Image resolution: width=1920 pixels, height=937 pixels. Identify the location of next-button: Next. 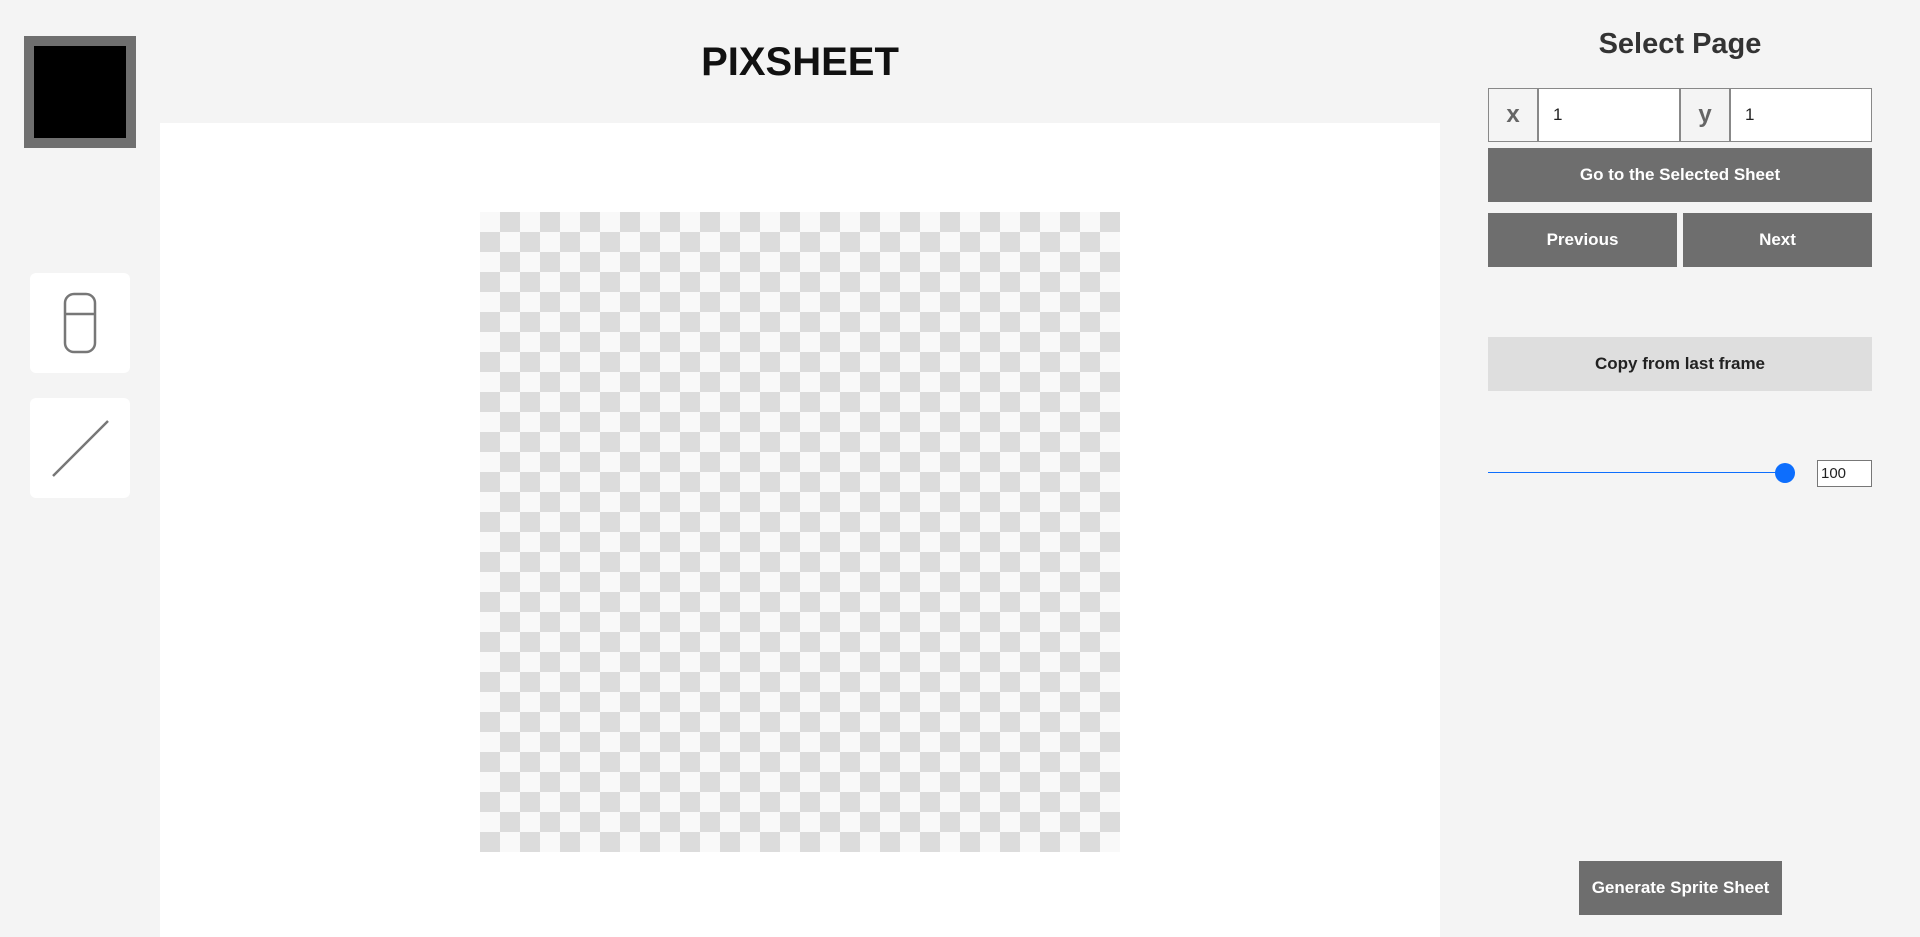
(1777, 240).